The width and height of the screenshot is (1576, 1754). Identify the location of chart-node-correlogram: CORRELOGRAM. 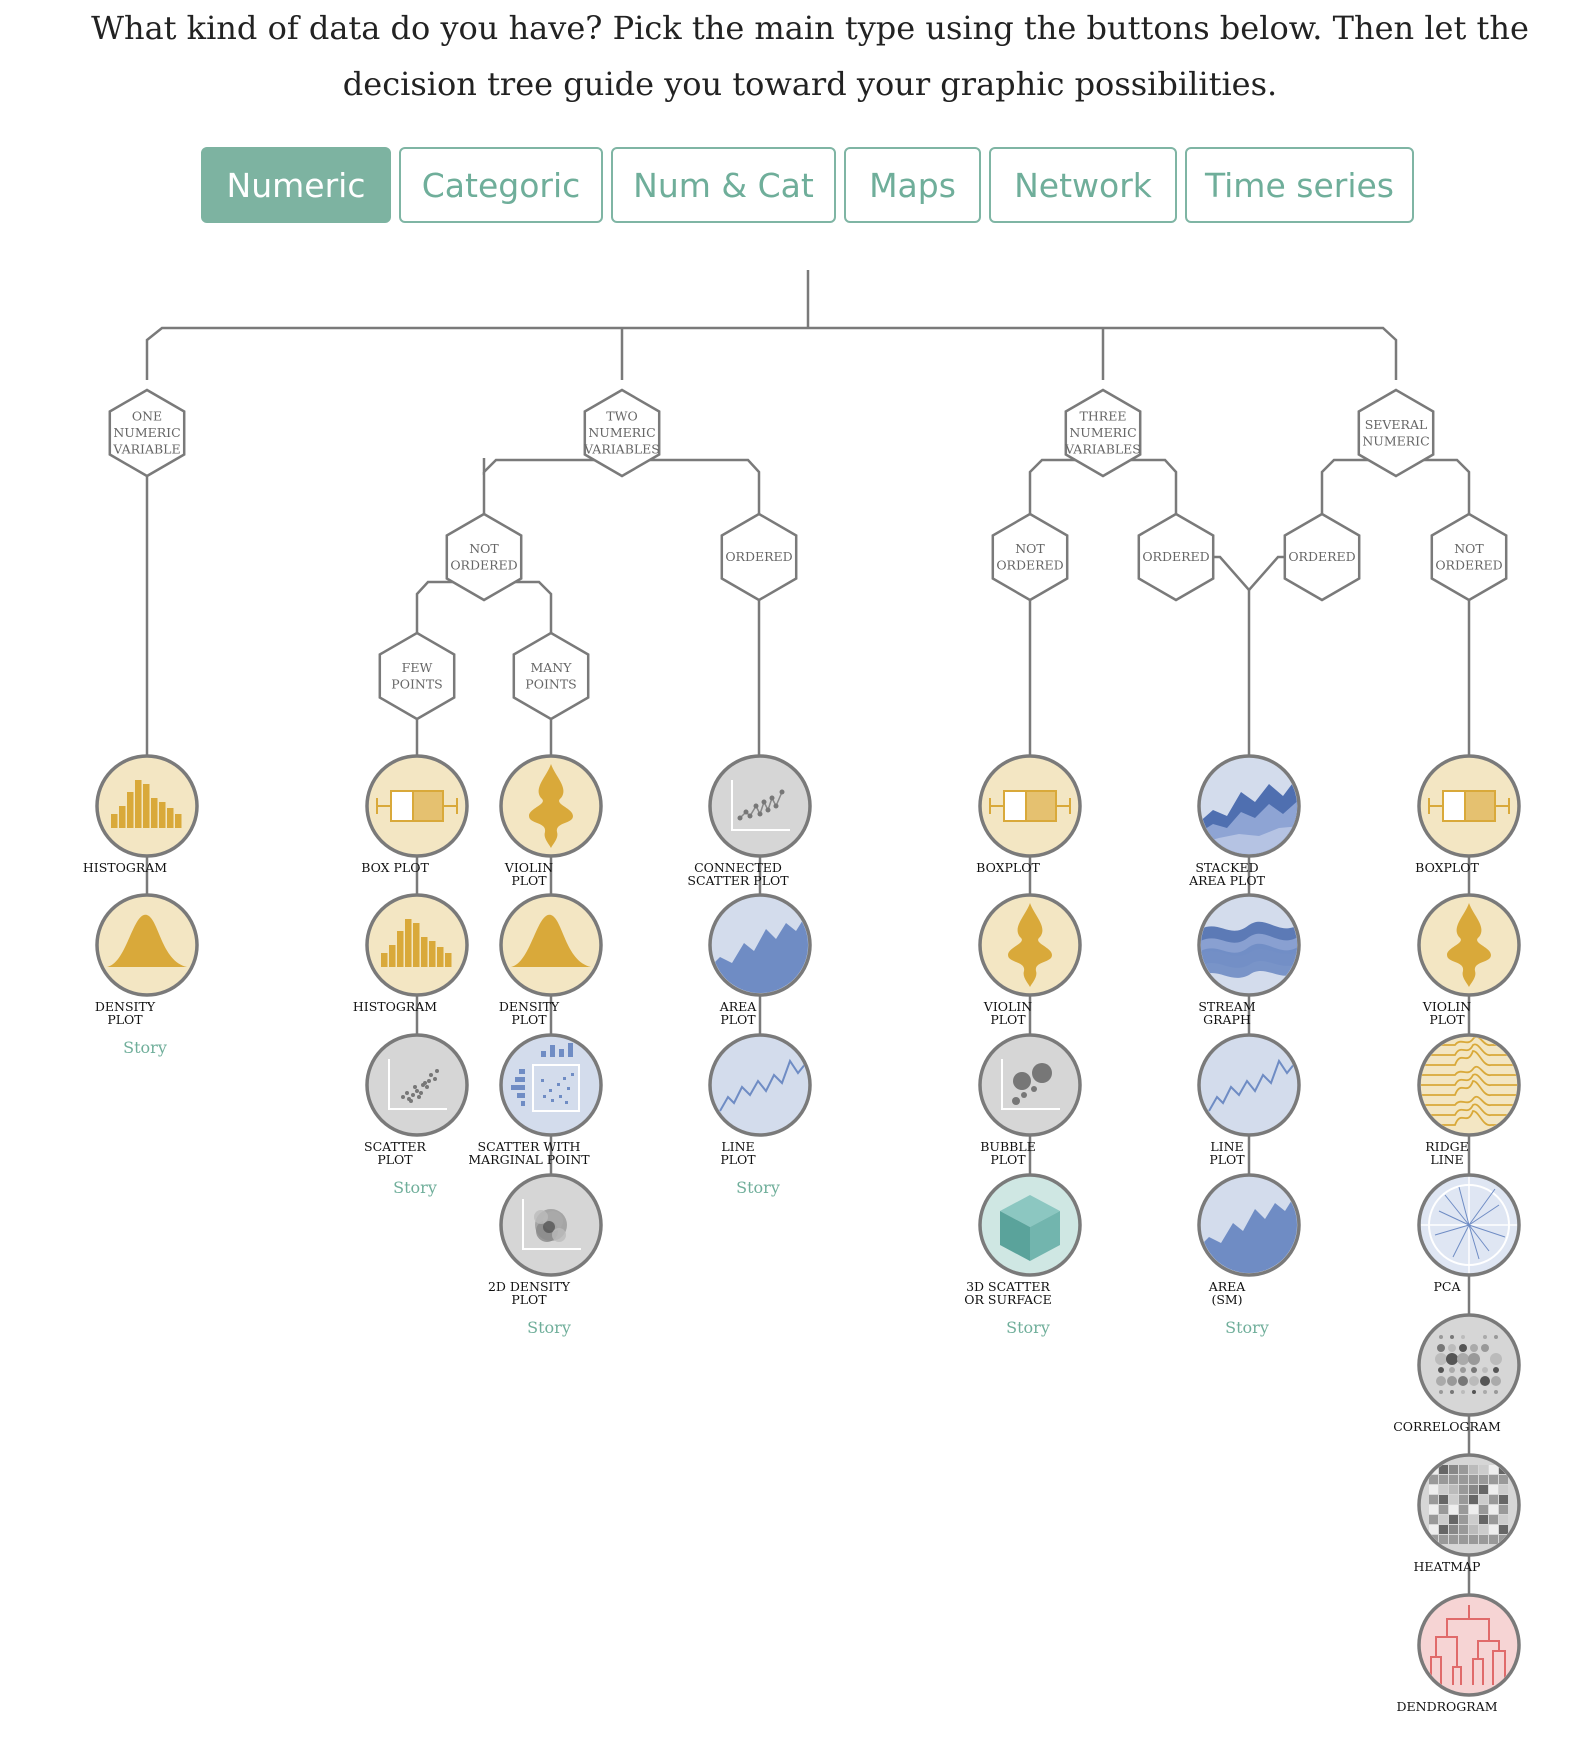
(1457, 1373).